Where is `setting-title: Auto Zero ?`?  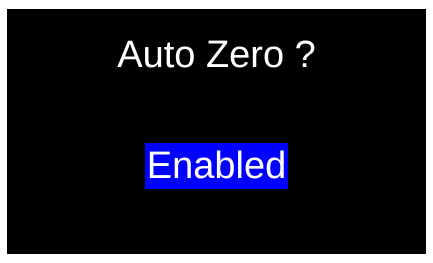
setting-title: Auto Zero ? is located at coordinates (216, 55).